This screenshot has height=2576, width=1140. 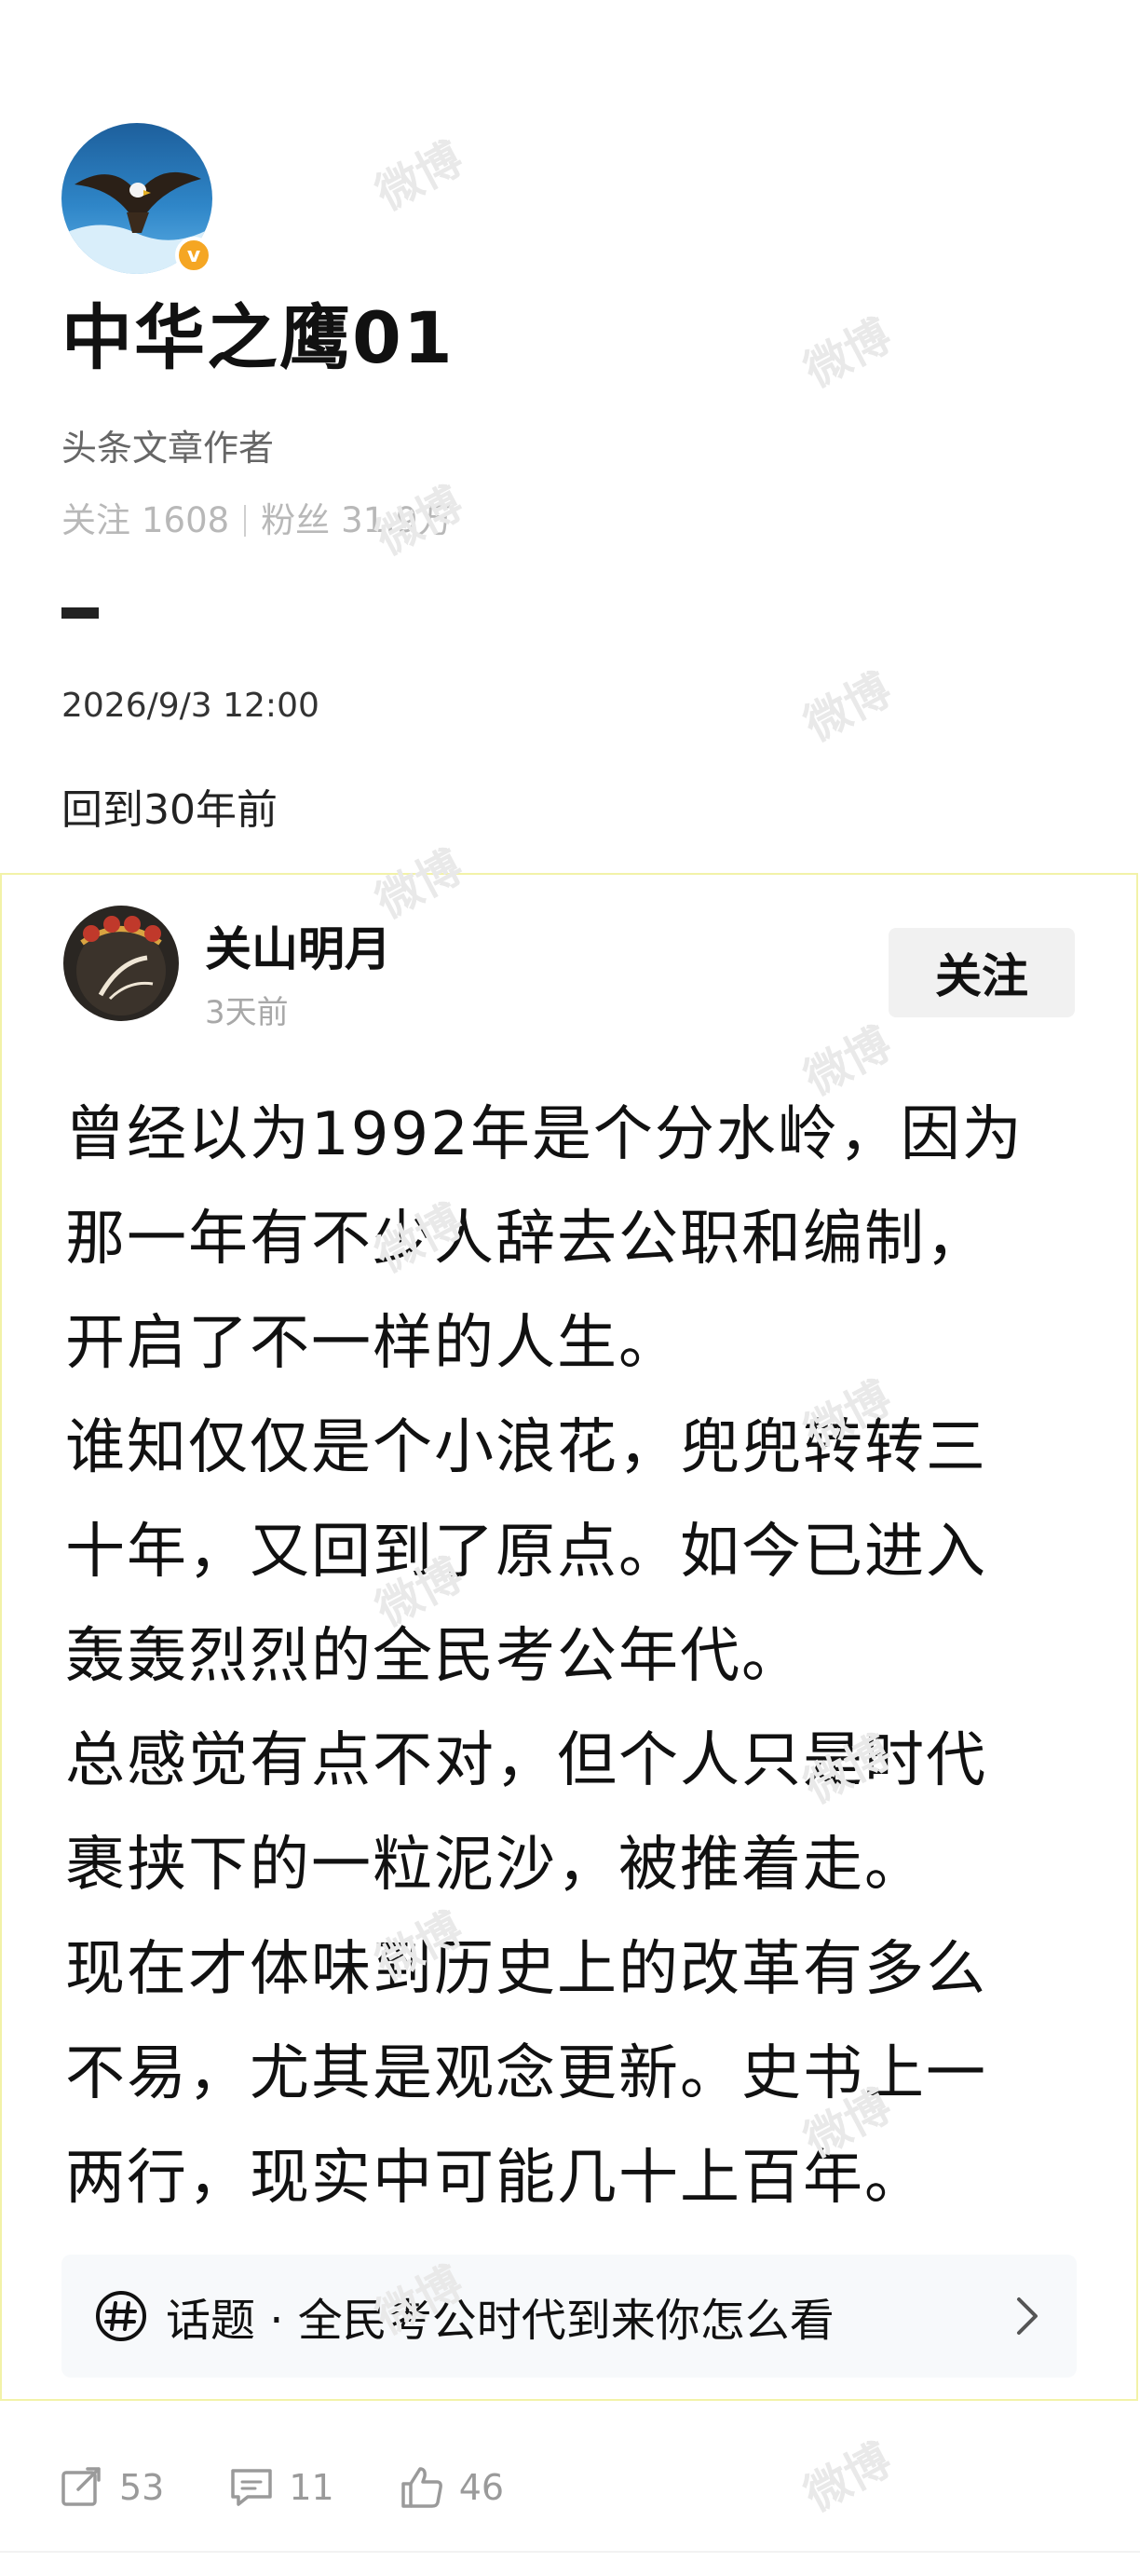 I want to click on post-timestamp: 2026/9/3 12:00, so click(x=190, y=706).